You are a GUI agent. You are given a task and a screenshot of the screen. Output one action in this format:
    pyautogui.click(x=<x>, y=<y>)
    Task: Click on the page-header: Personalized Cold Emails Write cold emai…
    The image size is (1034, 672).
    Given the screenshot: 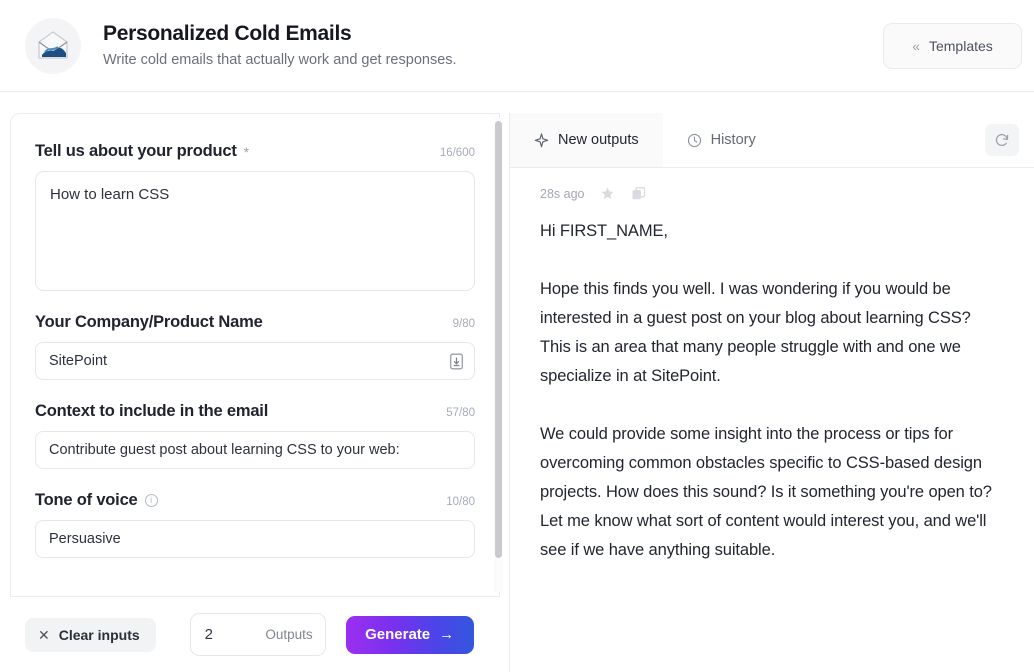 What is the action you would take?
    pyautogui.click(x=517, y=46)
    